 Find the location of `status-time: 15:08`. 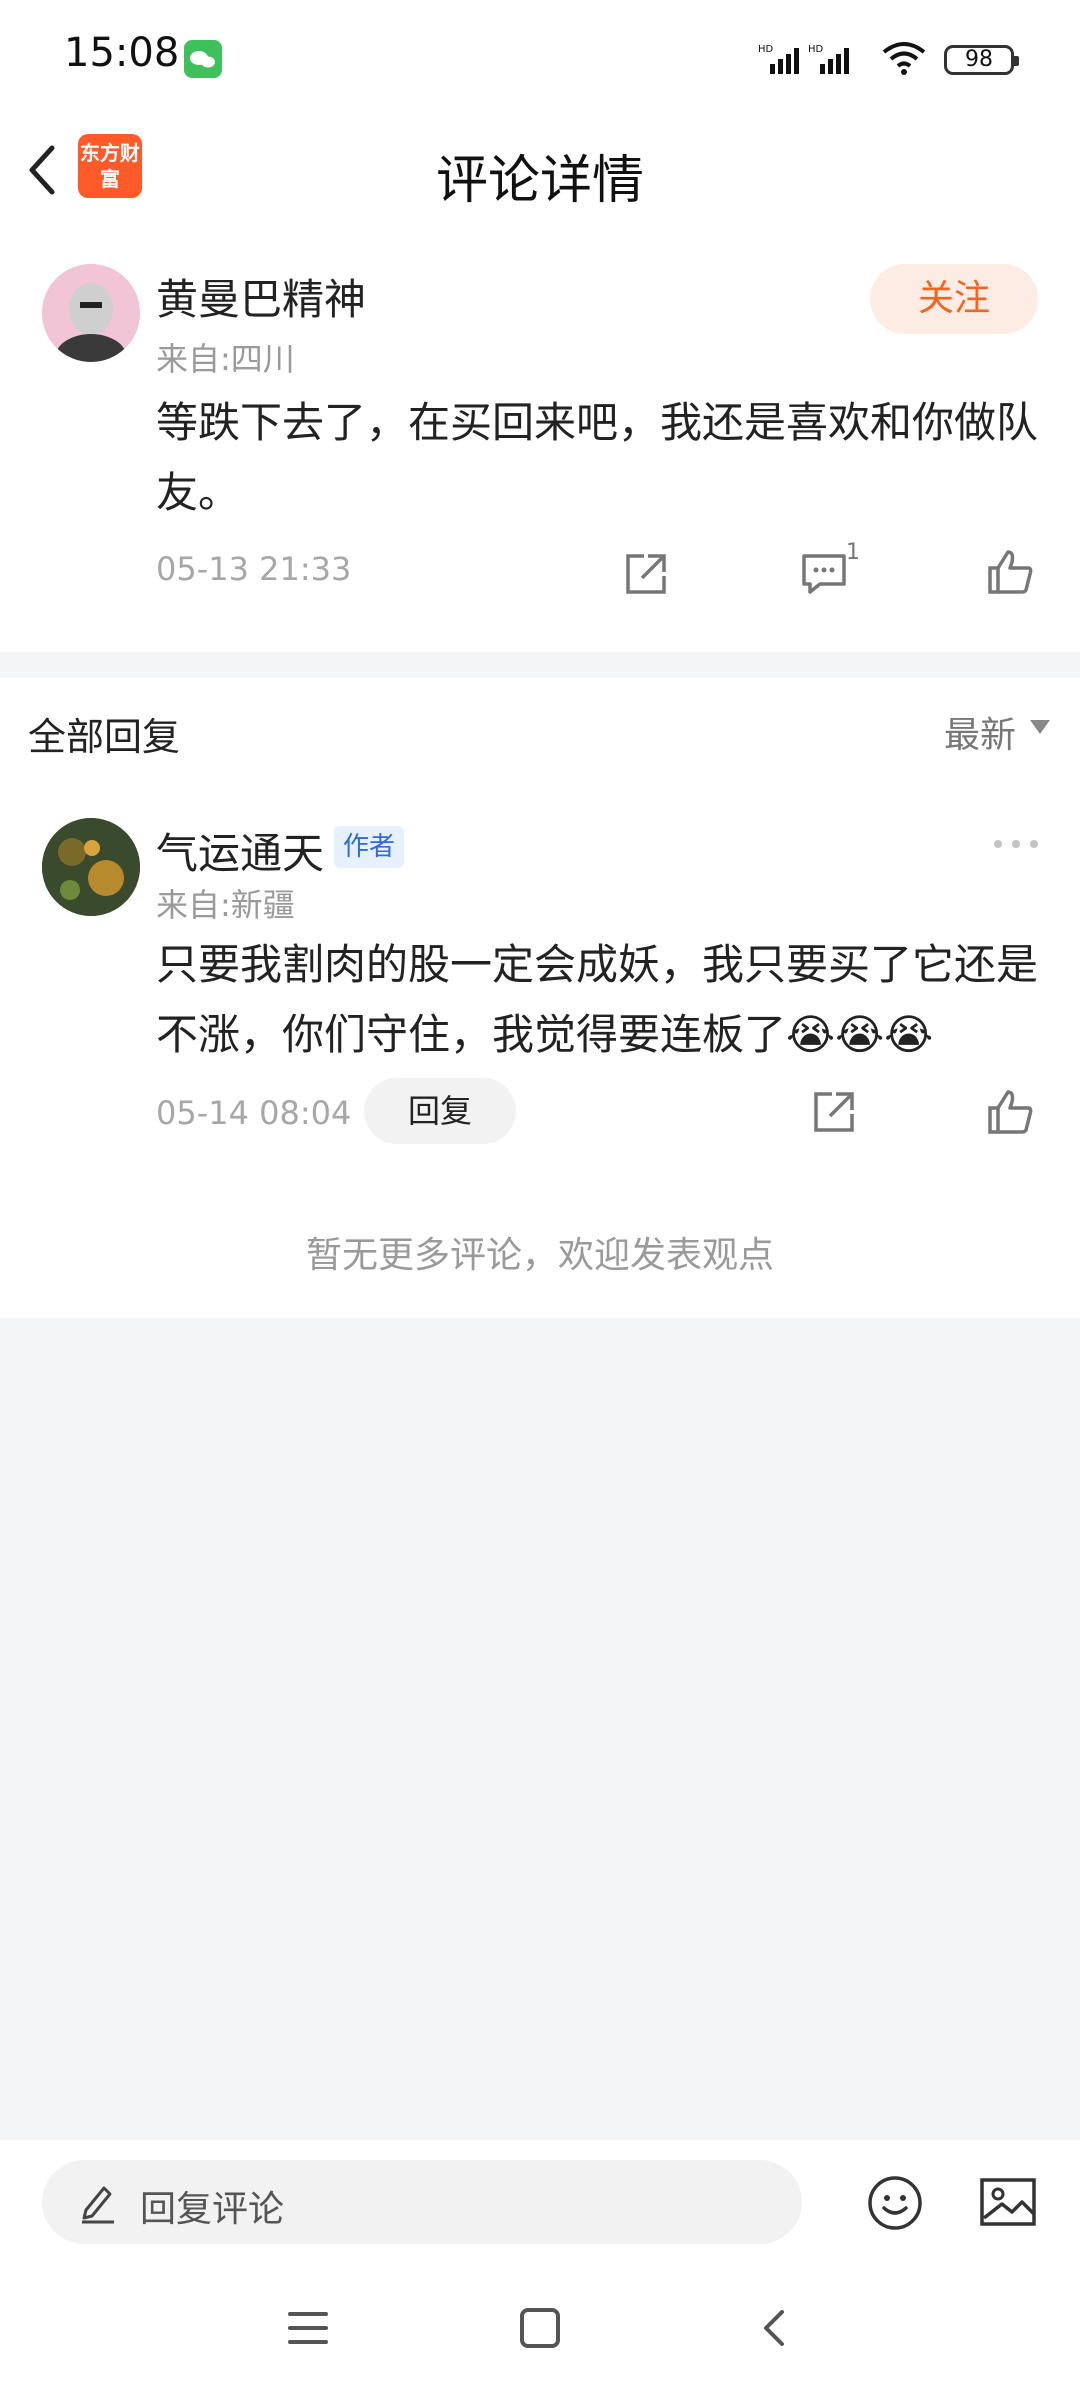

status-time: 15:08 is located at coordinates (122, 53).